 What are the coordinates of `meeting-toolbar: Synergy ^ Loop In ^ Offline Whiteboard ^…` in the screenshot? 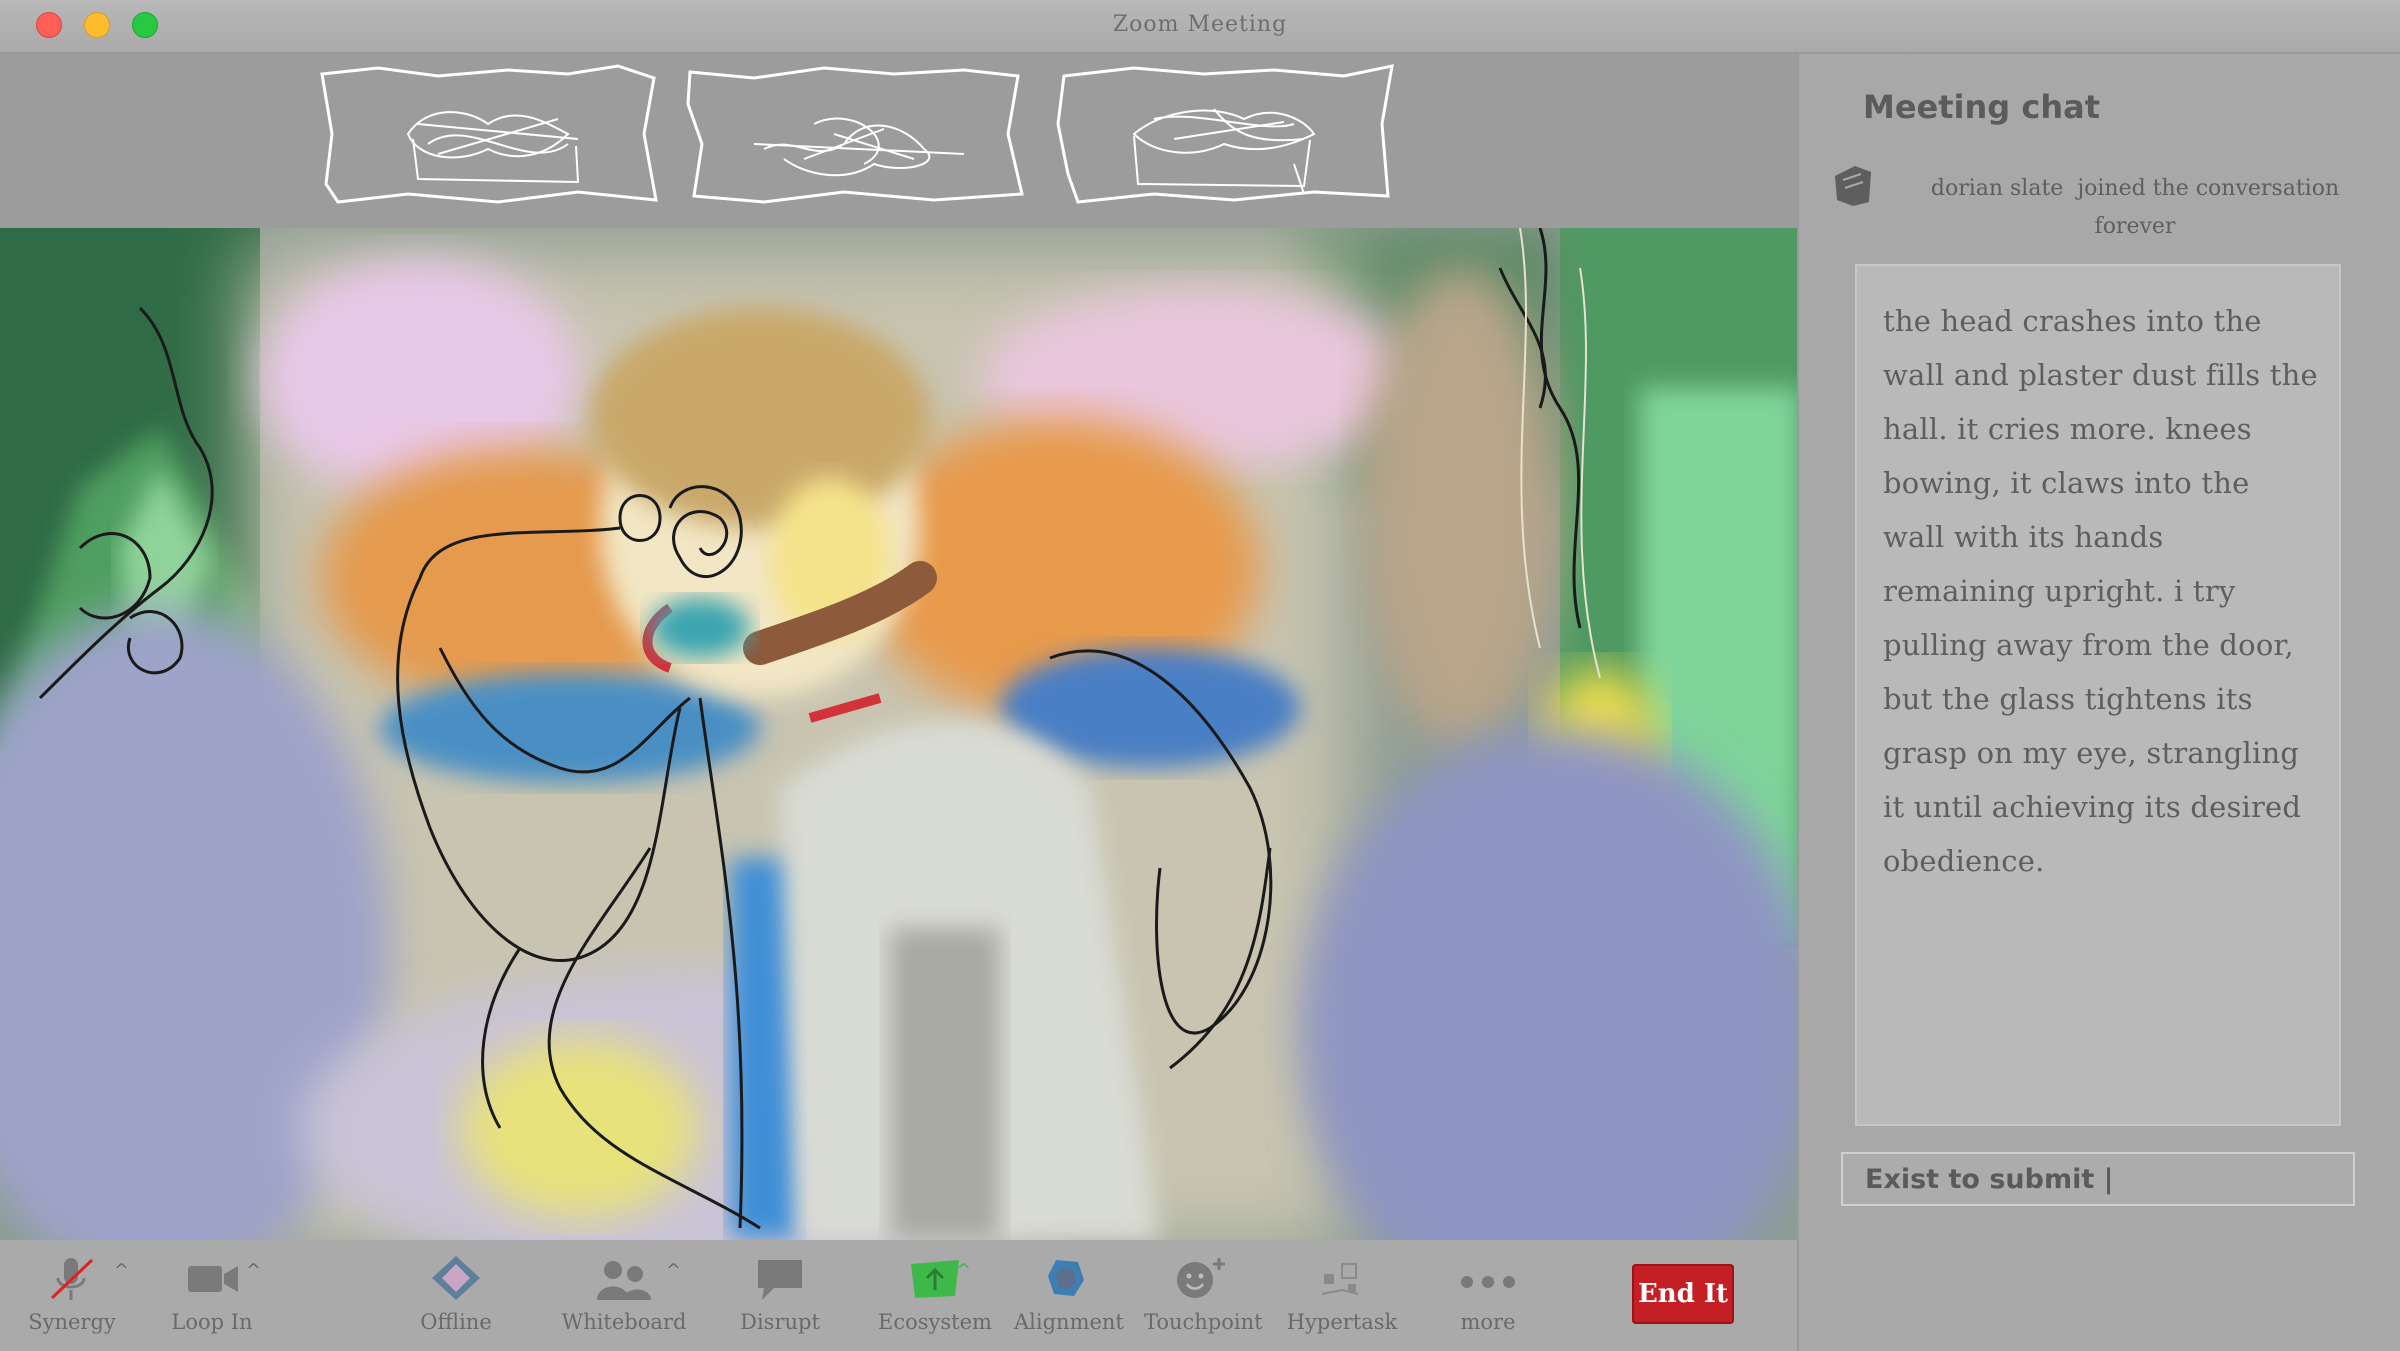 It's located at (898, 1295).